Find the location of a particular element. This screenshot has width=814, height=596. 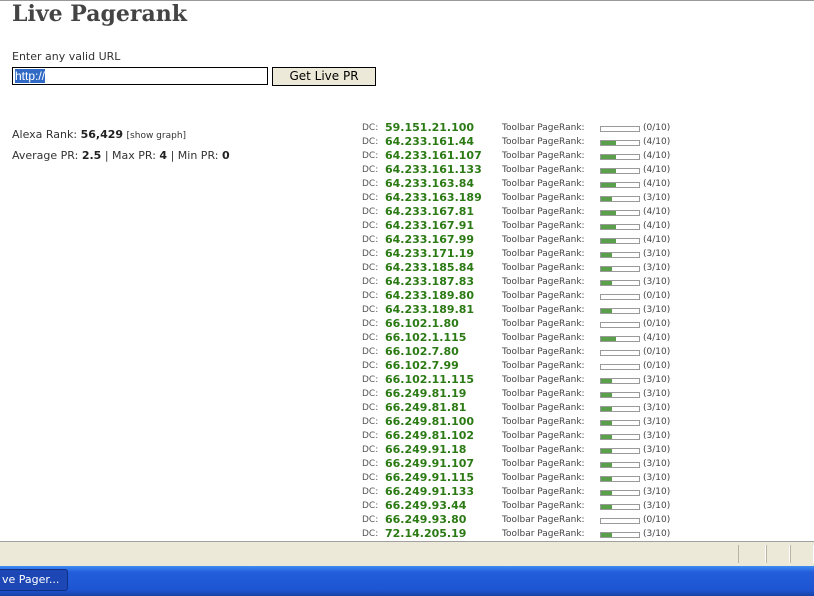

dc-ip: 66.249.81.19 is located at coordinates (426, 393).